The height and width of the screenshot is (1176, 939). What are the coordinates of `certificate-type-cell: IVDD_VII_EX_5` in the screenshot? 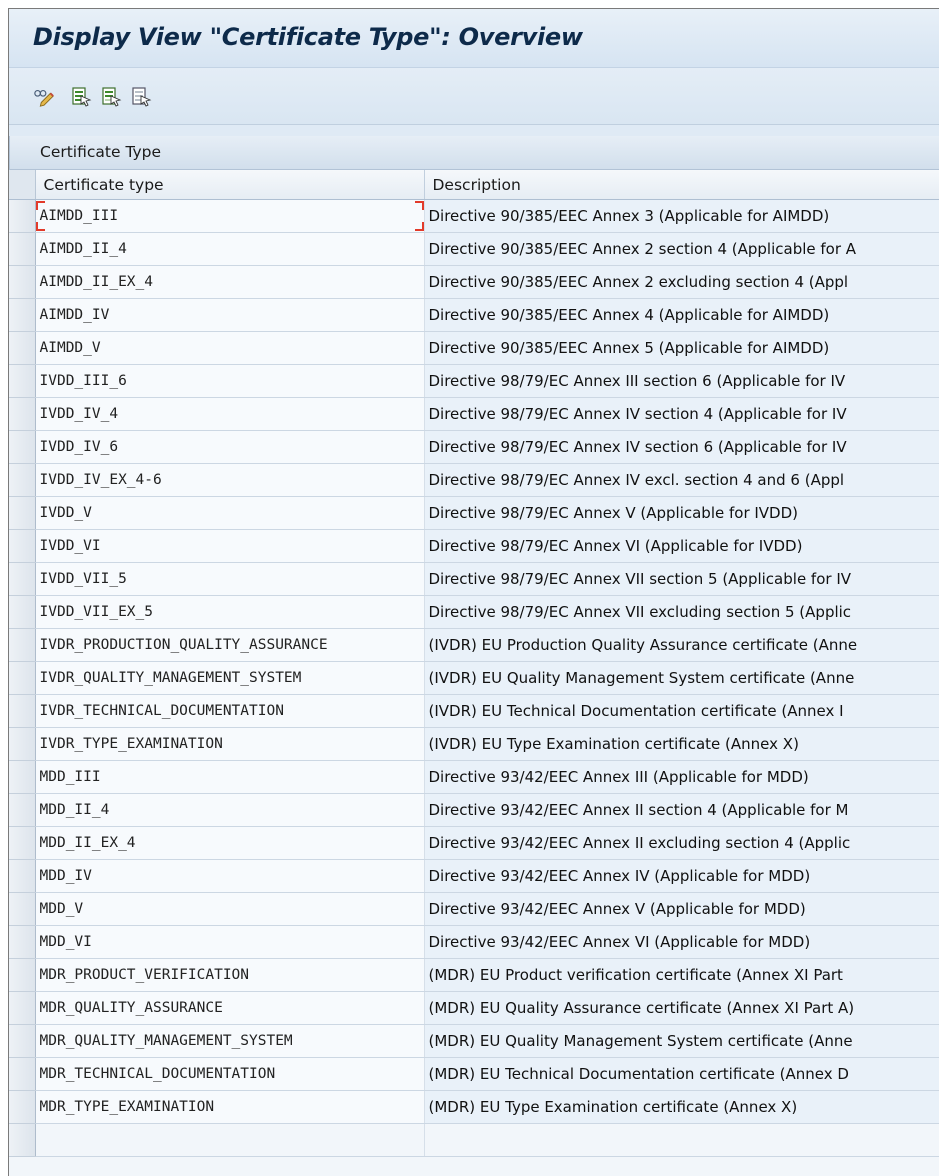 It's located at (230, 612).